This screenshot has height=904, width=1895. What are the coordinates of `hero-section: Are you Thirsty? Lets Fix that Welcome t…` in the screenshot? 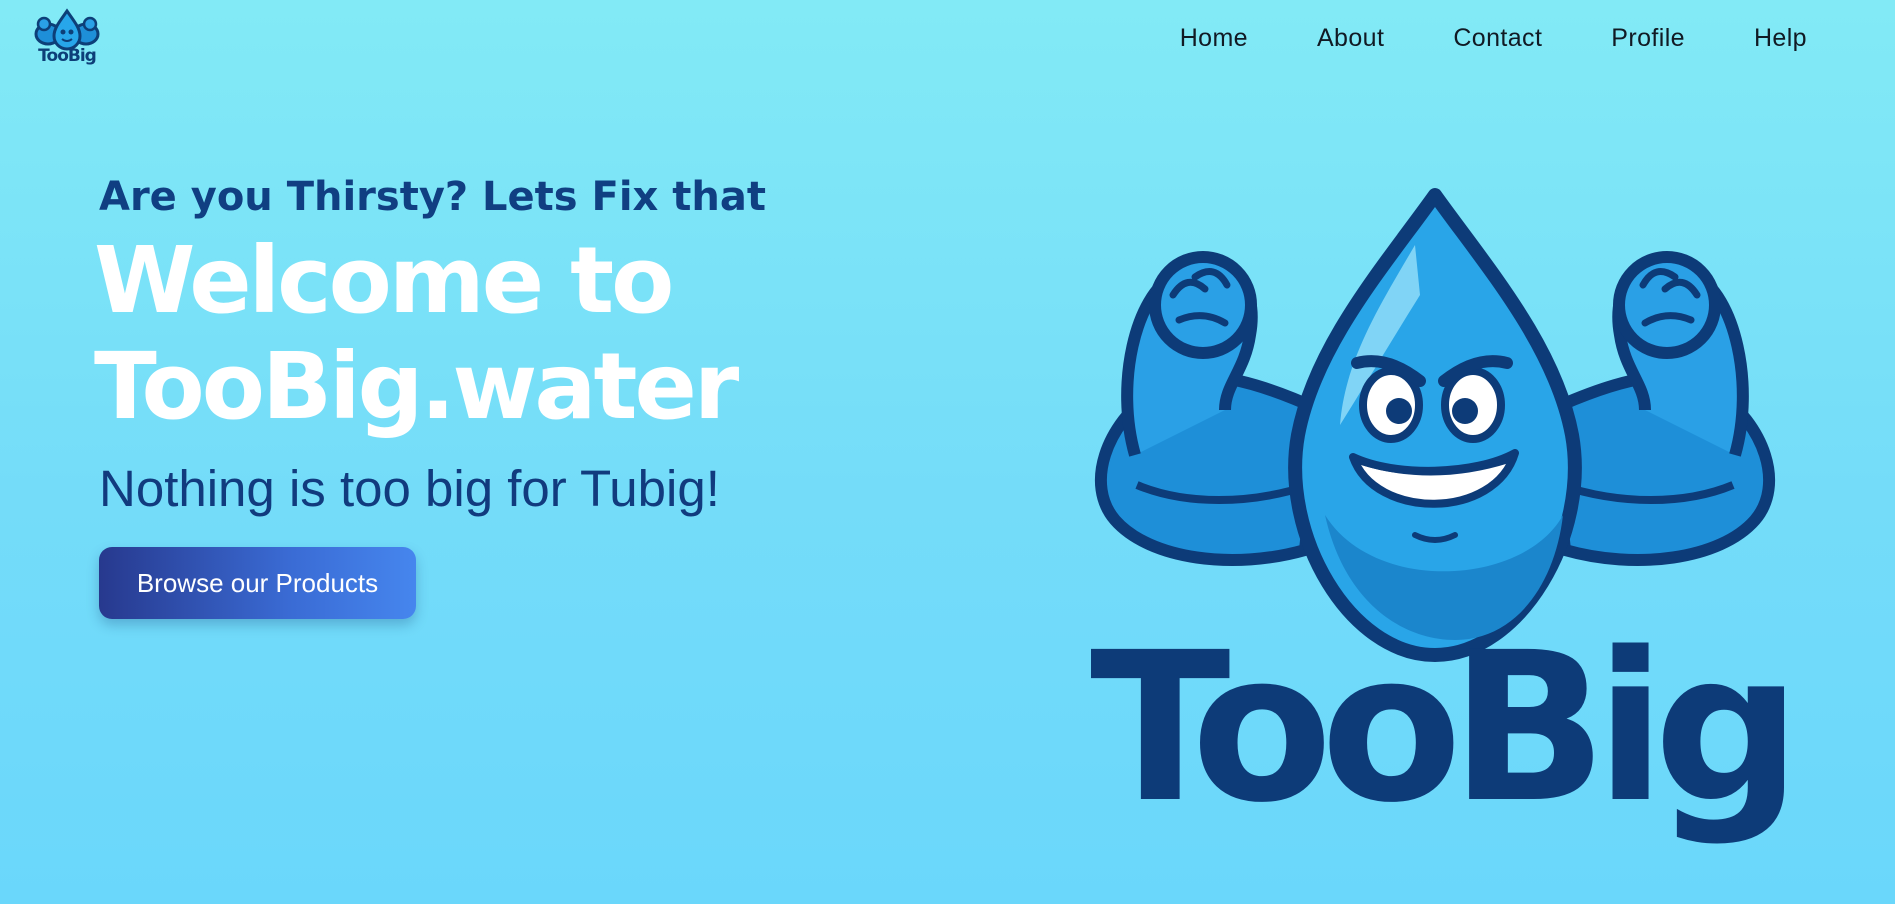 It's located at (456, 344).